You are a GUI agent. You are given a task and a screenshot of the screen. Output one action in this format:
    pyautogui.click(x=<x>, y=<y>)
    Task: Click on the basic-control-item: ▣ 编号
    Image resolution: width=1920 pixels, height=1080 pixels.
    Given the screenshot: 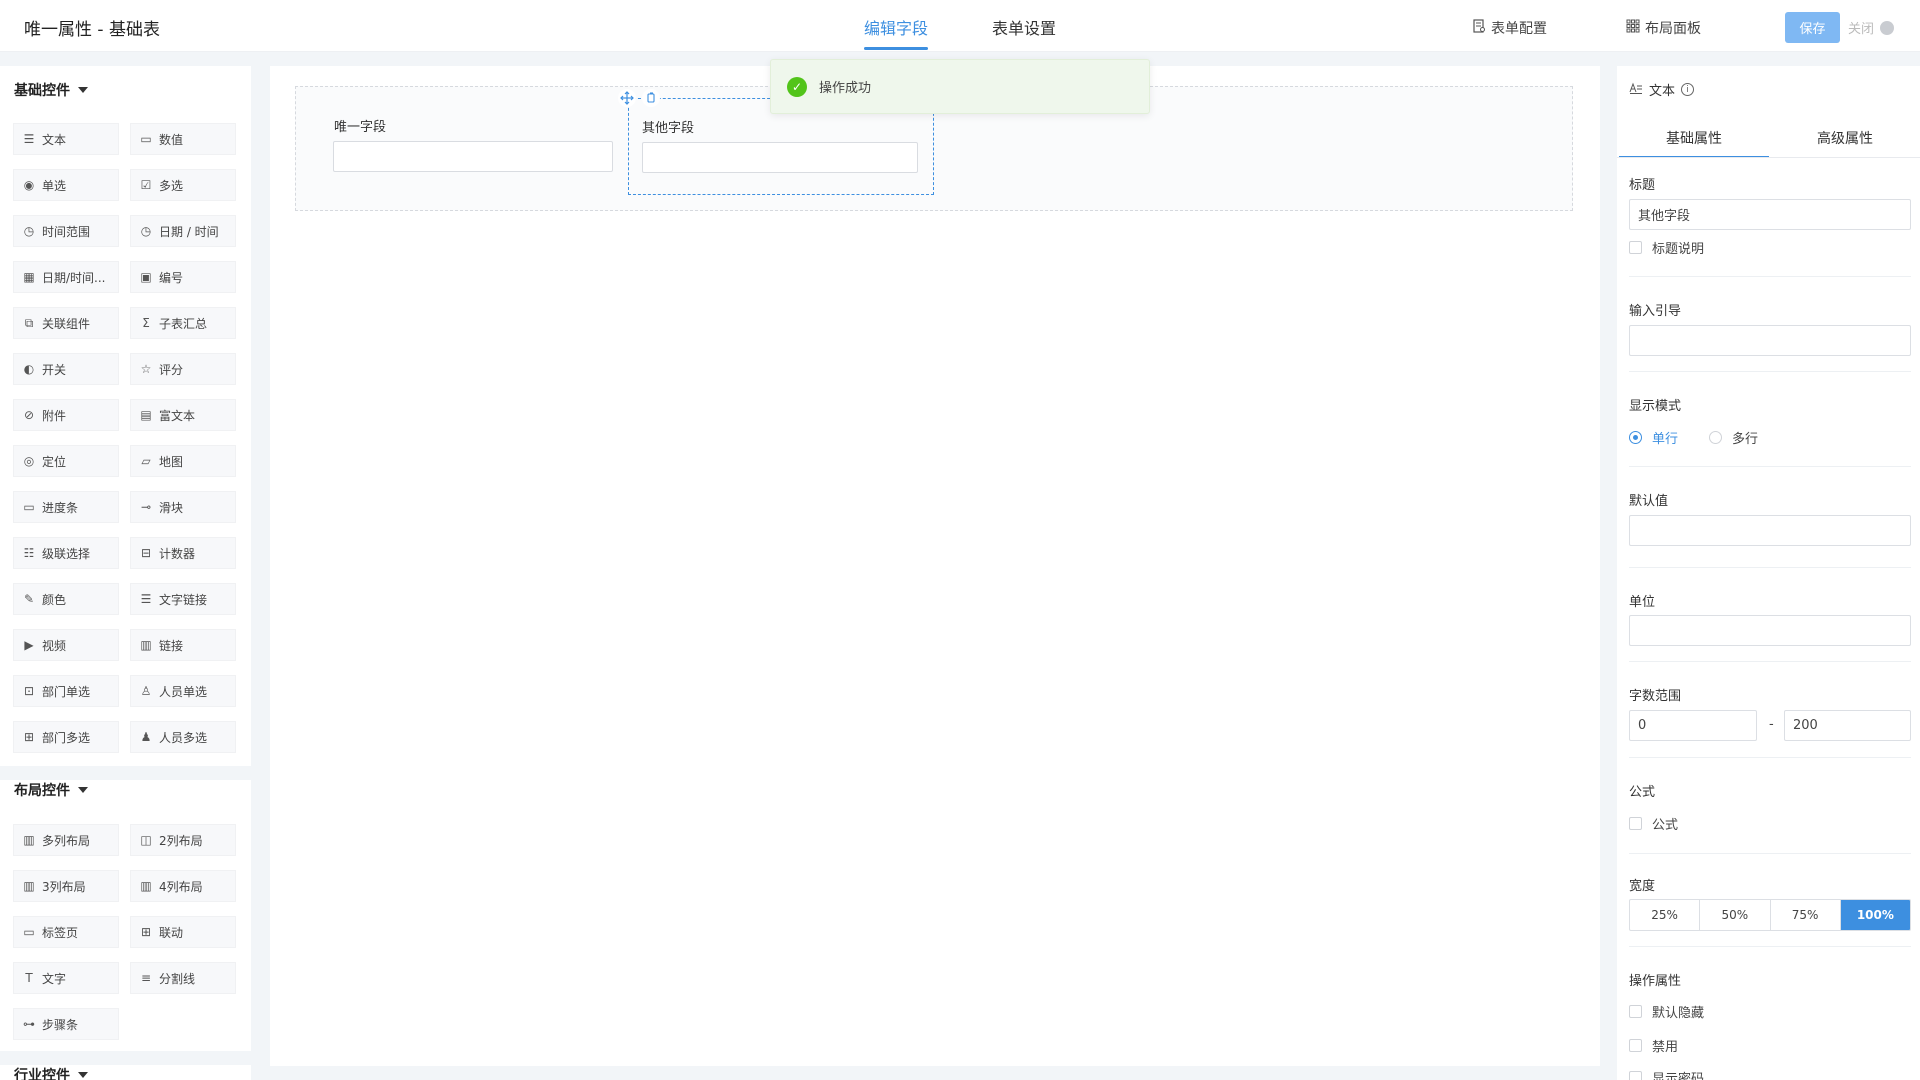 What is the action you would take?
    pyautogui.click(x=183, y=277)
    